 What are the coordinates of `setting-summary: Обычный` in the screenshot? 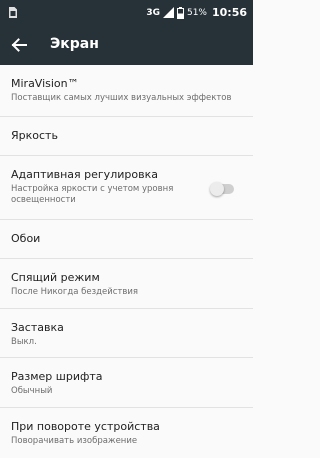 It's located at (32, 391).